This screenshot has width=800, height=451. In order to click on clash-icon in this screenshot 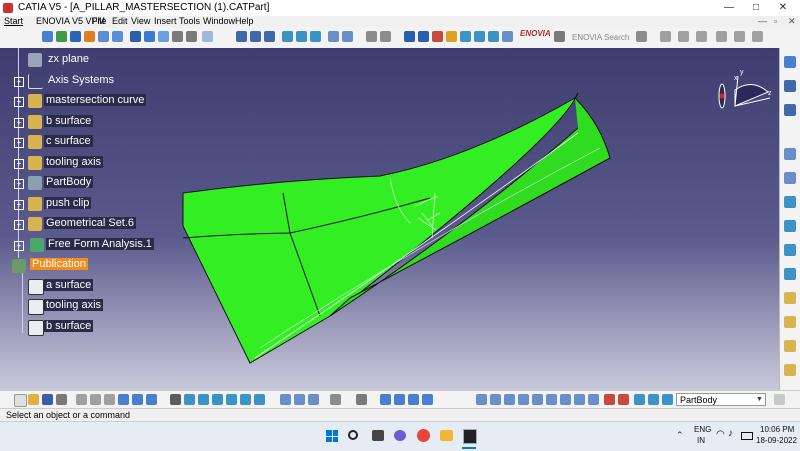, I will do `click(427, 399)`.